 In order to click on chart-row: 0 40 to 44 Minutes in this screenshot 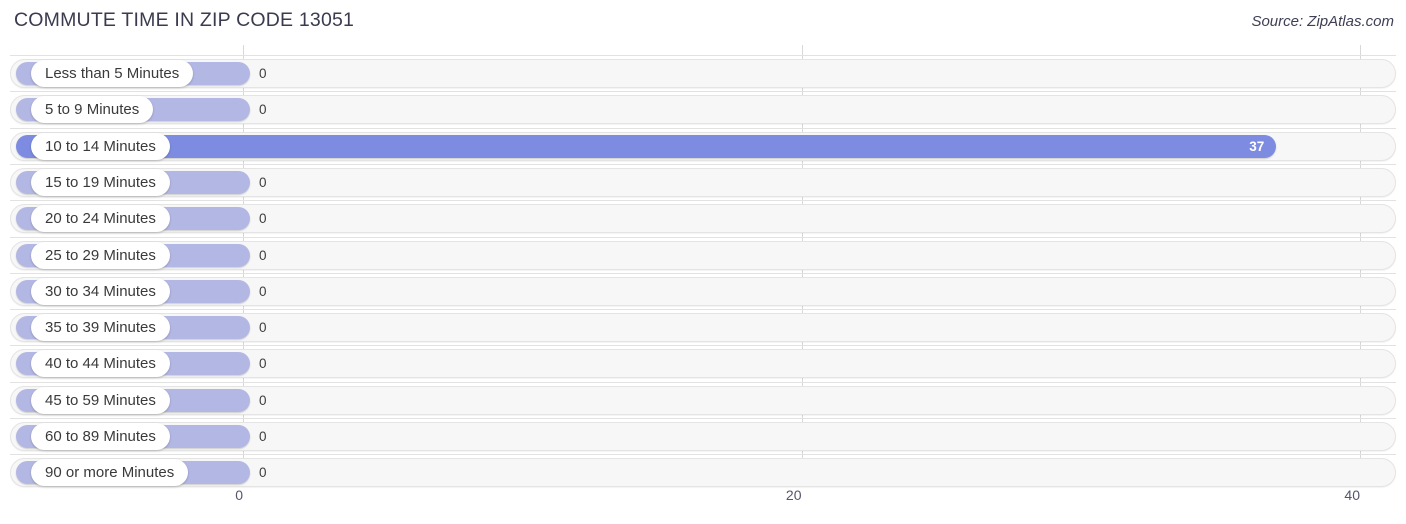, I will do `click(703, 363)`.